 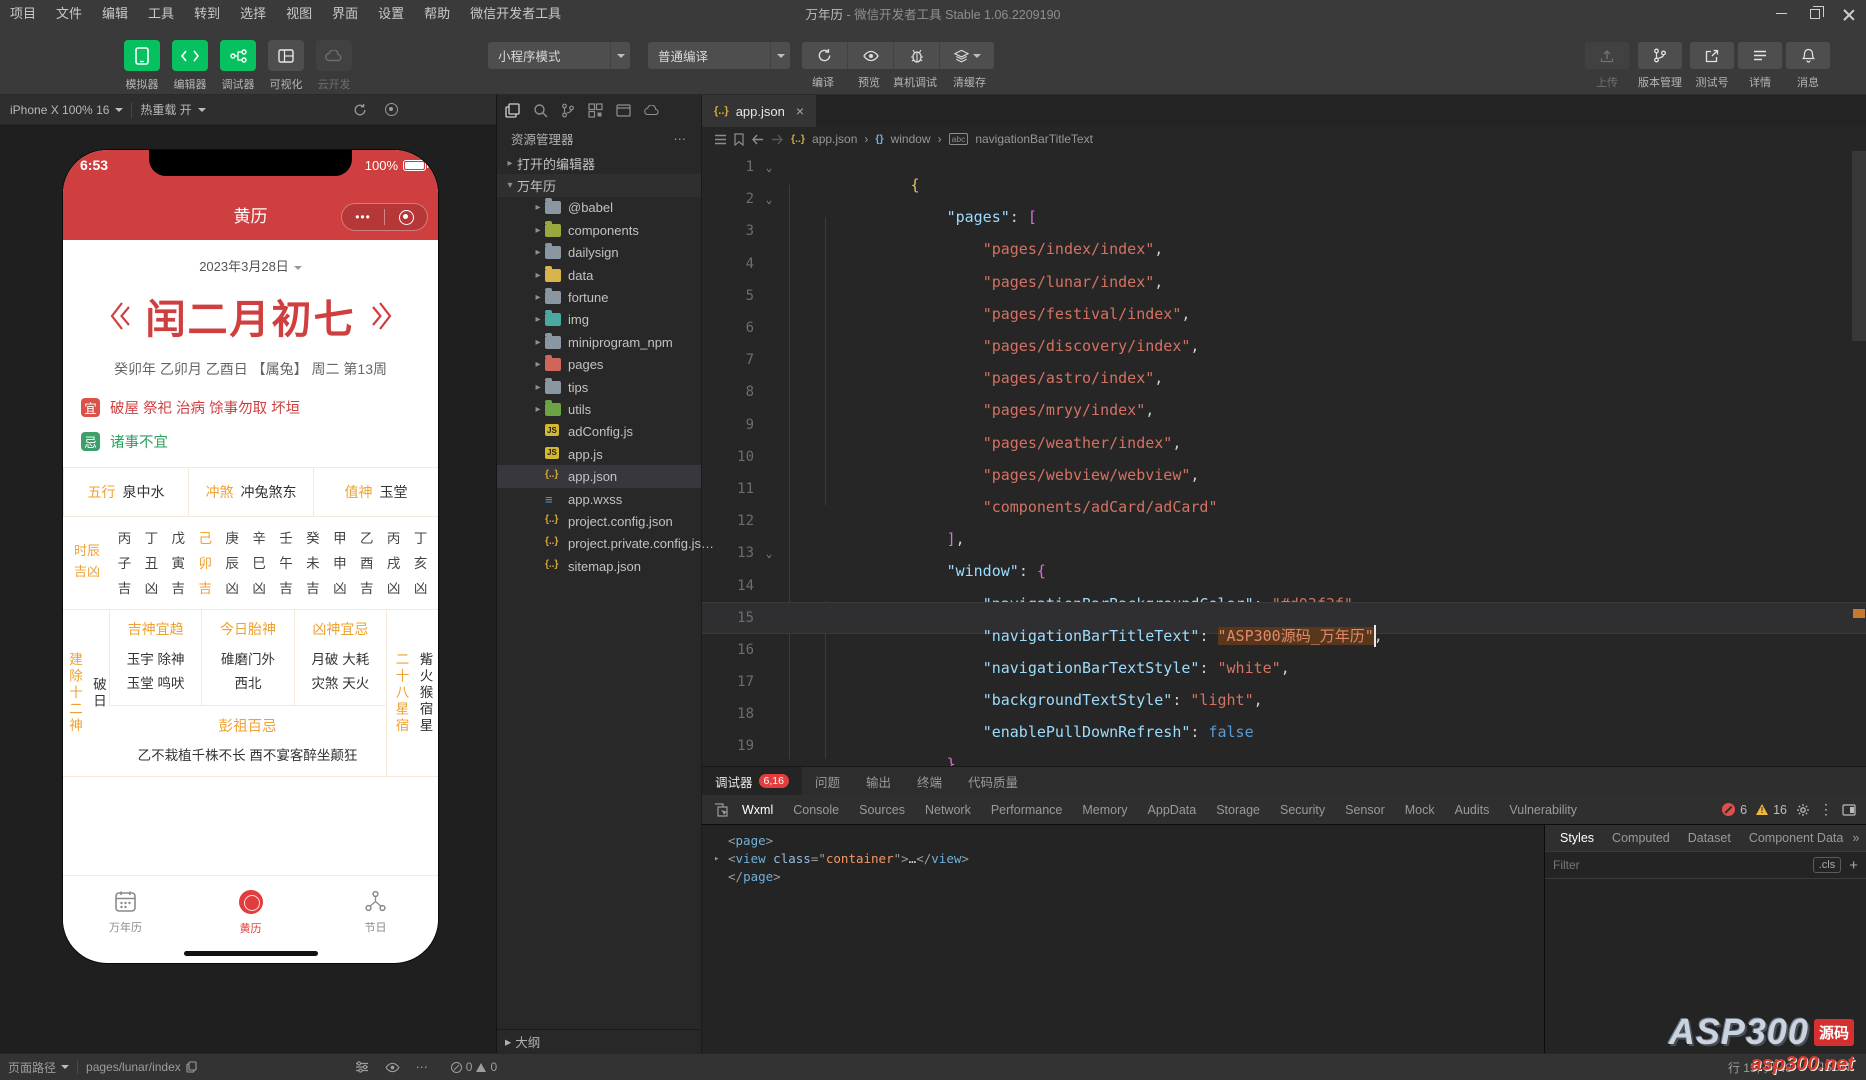 I want to click on tree-item: ▸ components, so click(x=599, y=230).